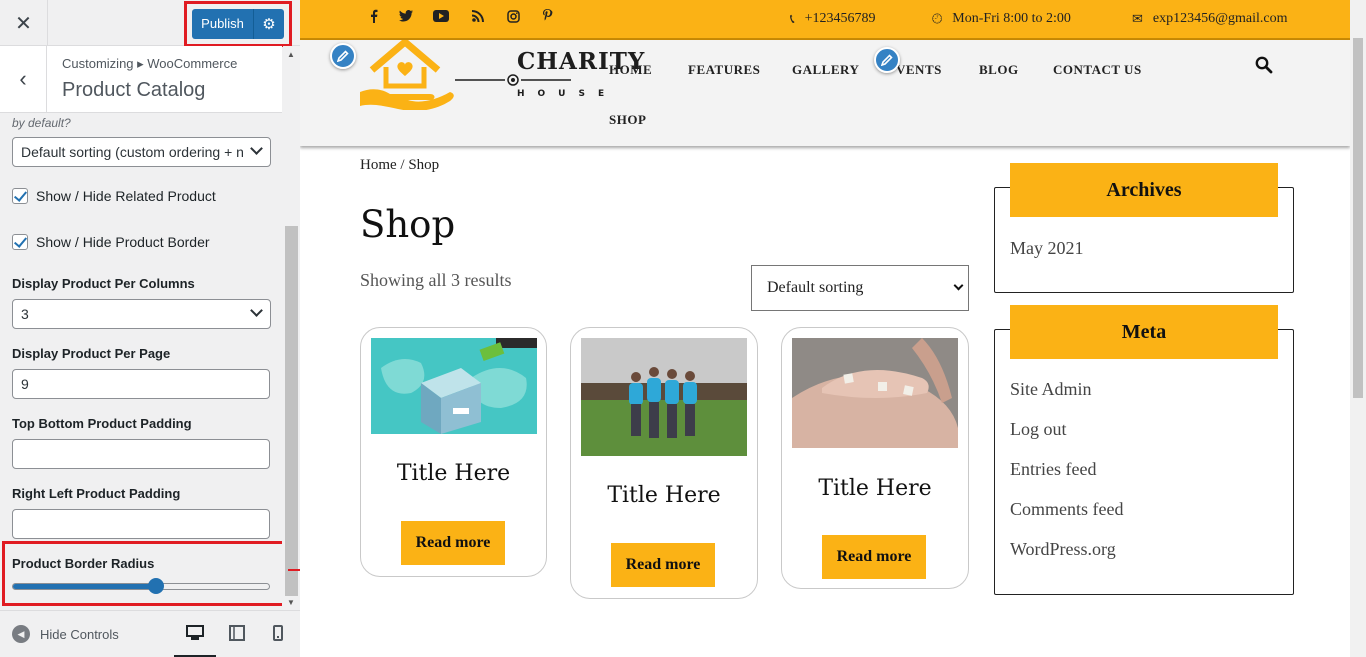 Image resolution: width=1366 pixels, height=657 pixels. What do you see at coordinates (269, 24) in the screenshot?
I see `gear-icon: ⚙` at bounding box center [269, 24].